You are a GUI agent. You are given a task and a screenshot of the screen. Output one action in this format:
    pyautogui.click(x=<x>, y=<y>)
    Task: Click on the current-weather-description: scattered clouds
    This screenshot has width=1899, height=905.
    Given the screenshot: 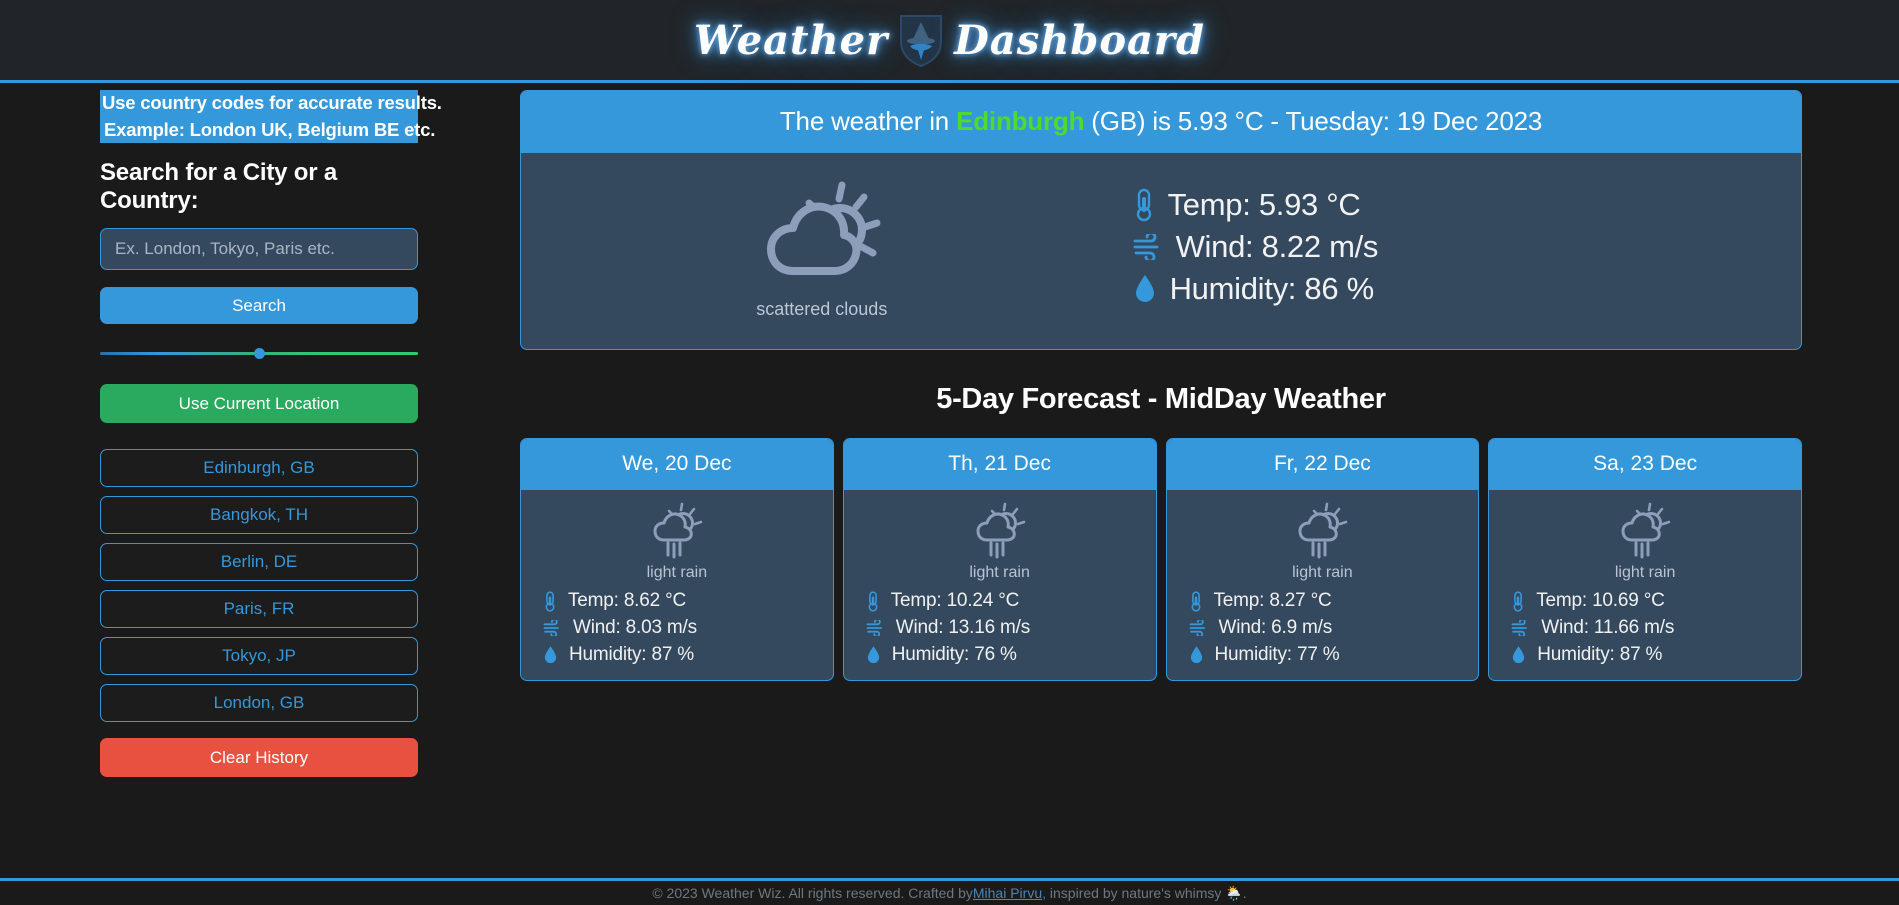 What is the action you would take?
    pyautogui.click(x=822, y=308)
    